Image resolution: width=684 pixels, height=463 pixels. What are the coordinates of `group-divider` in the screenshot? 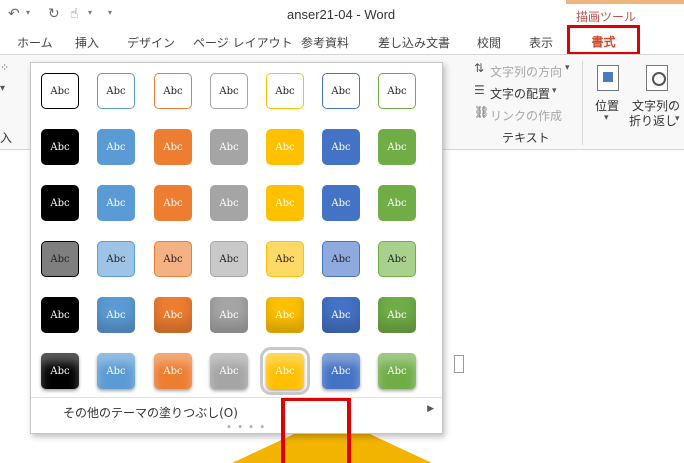 It's located at (582, 103).